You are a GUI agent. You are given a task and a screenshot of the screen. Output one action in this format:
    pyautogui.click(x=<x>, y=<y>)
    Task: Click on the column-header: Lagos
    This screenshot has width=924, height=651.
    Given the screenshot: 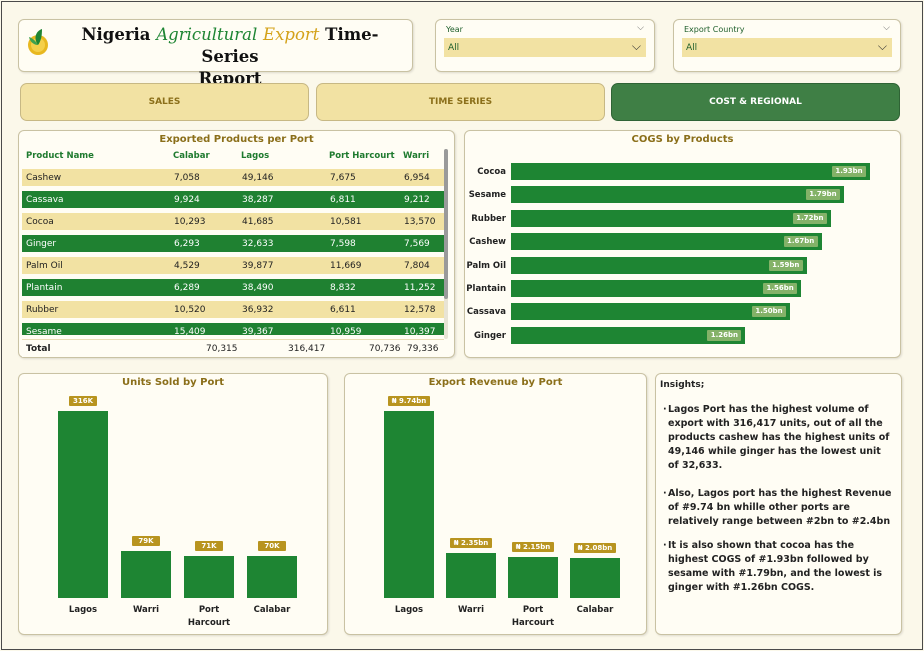 What is the action you would take?
    pyautogui.click(x=255, y=156)
    